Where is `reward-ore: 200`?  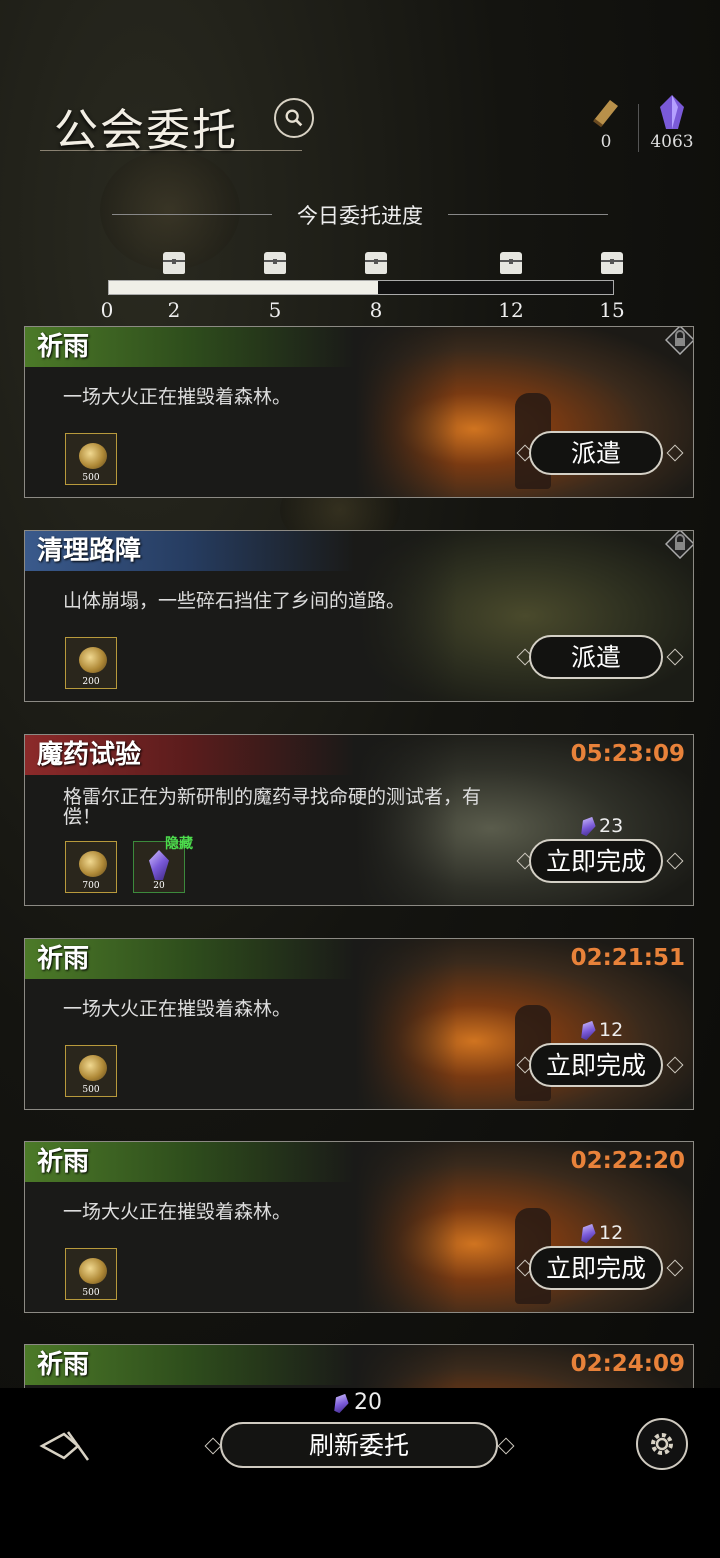
reward-ore: 200 is located at coordinates (91, 663).